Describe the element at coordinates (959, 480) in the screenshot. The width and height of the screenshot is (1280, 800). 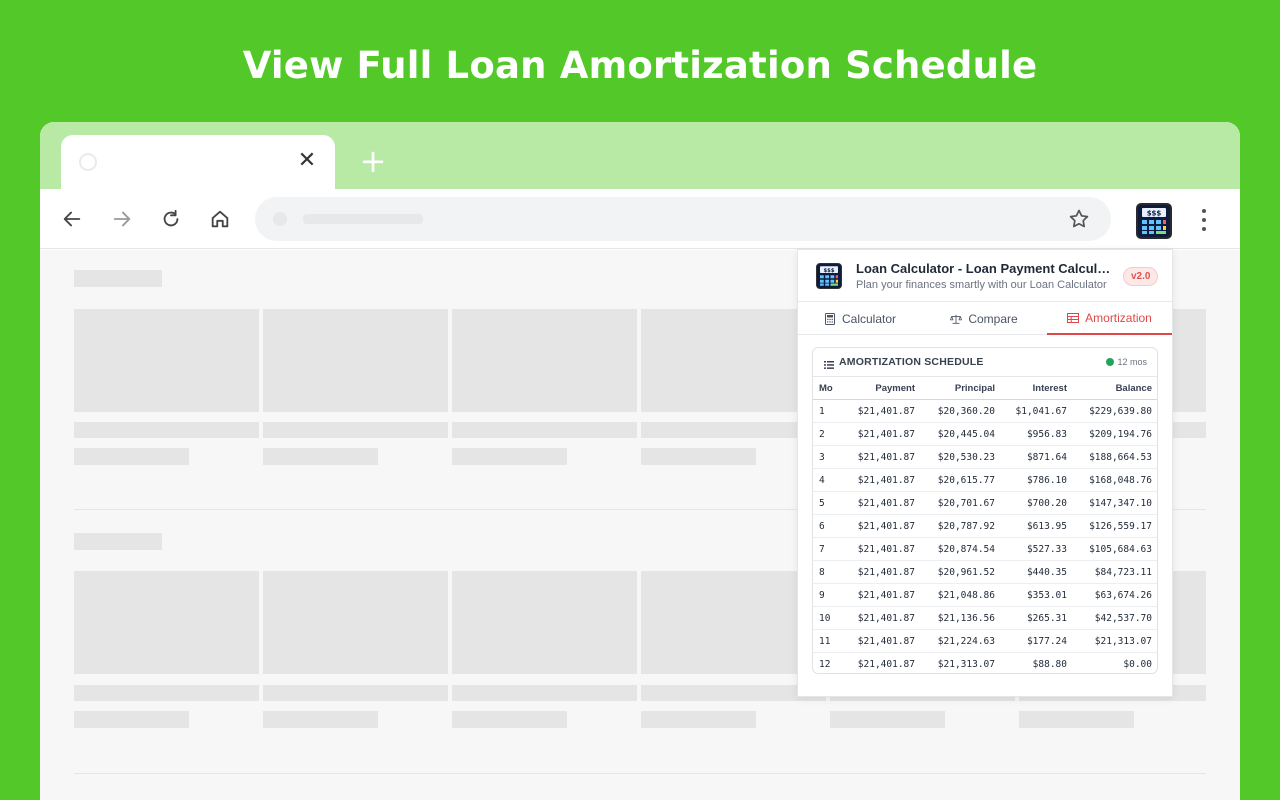
I see `table-cell: $20,615.77` at that location.